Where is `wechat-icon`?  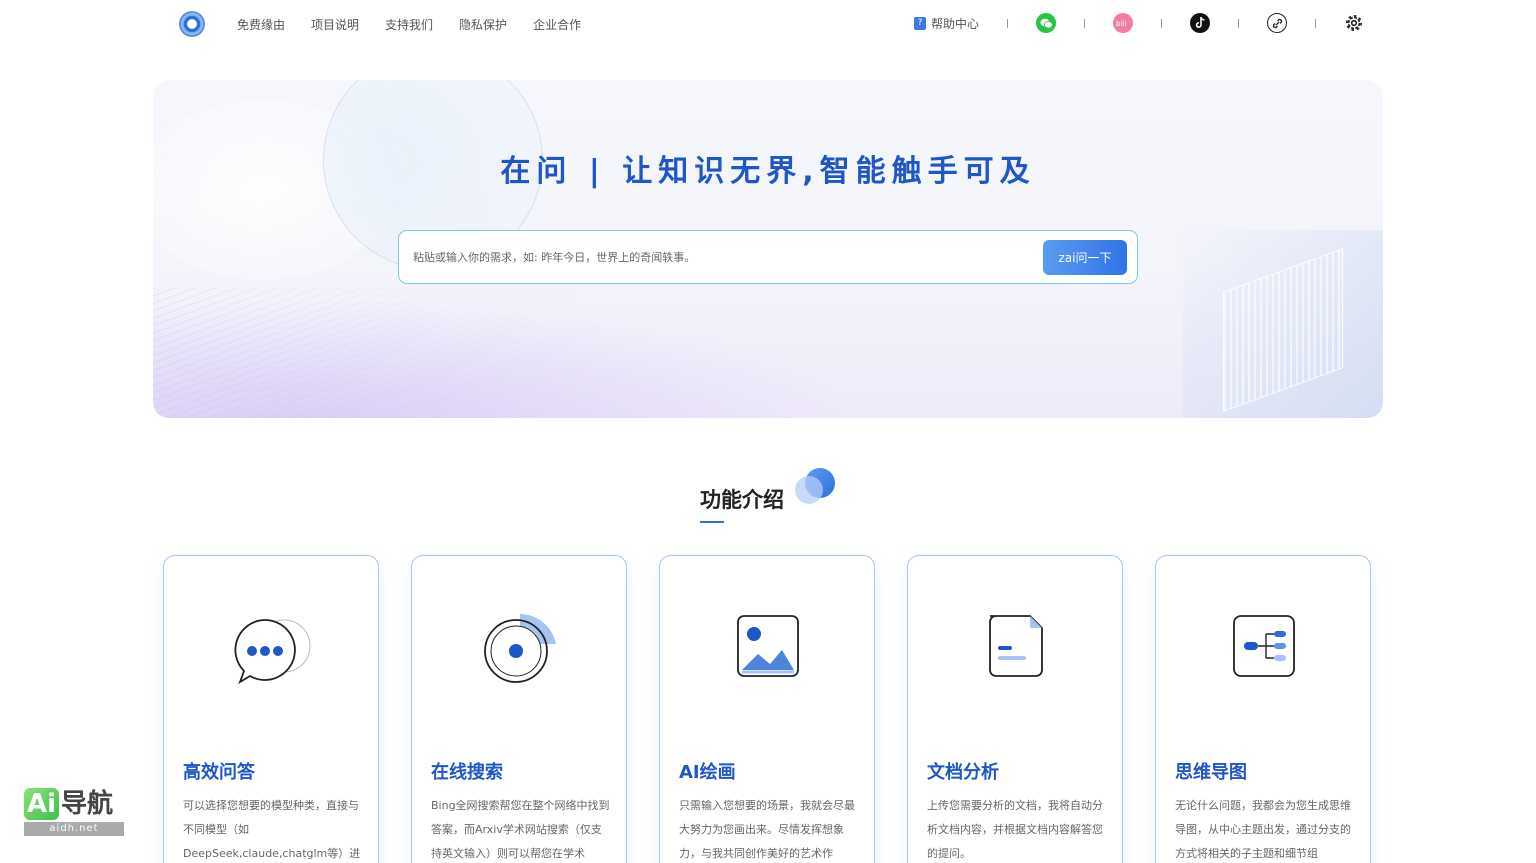 wechat-icon is located at coordinates (1046, 23).